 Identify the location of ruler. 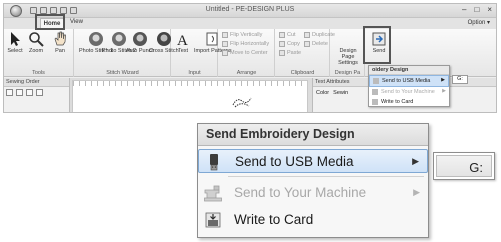
(190, 83).